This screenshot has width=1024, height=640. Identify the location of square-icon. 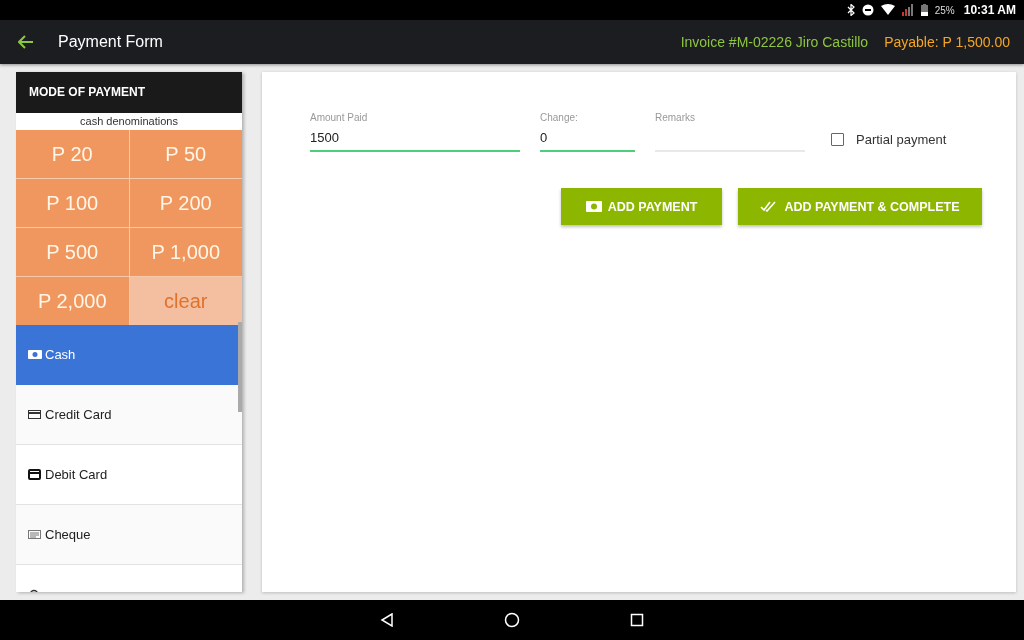
(637, 620).